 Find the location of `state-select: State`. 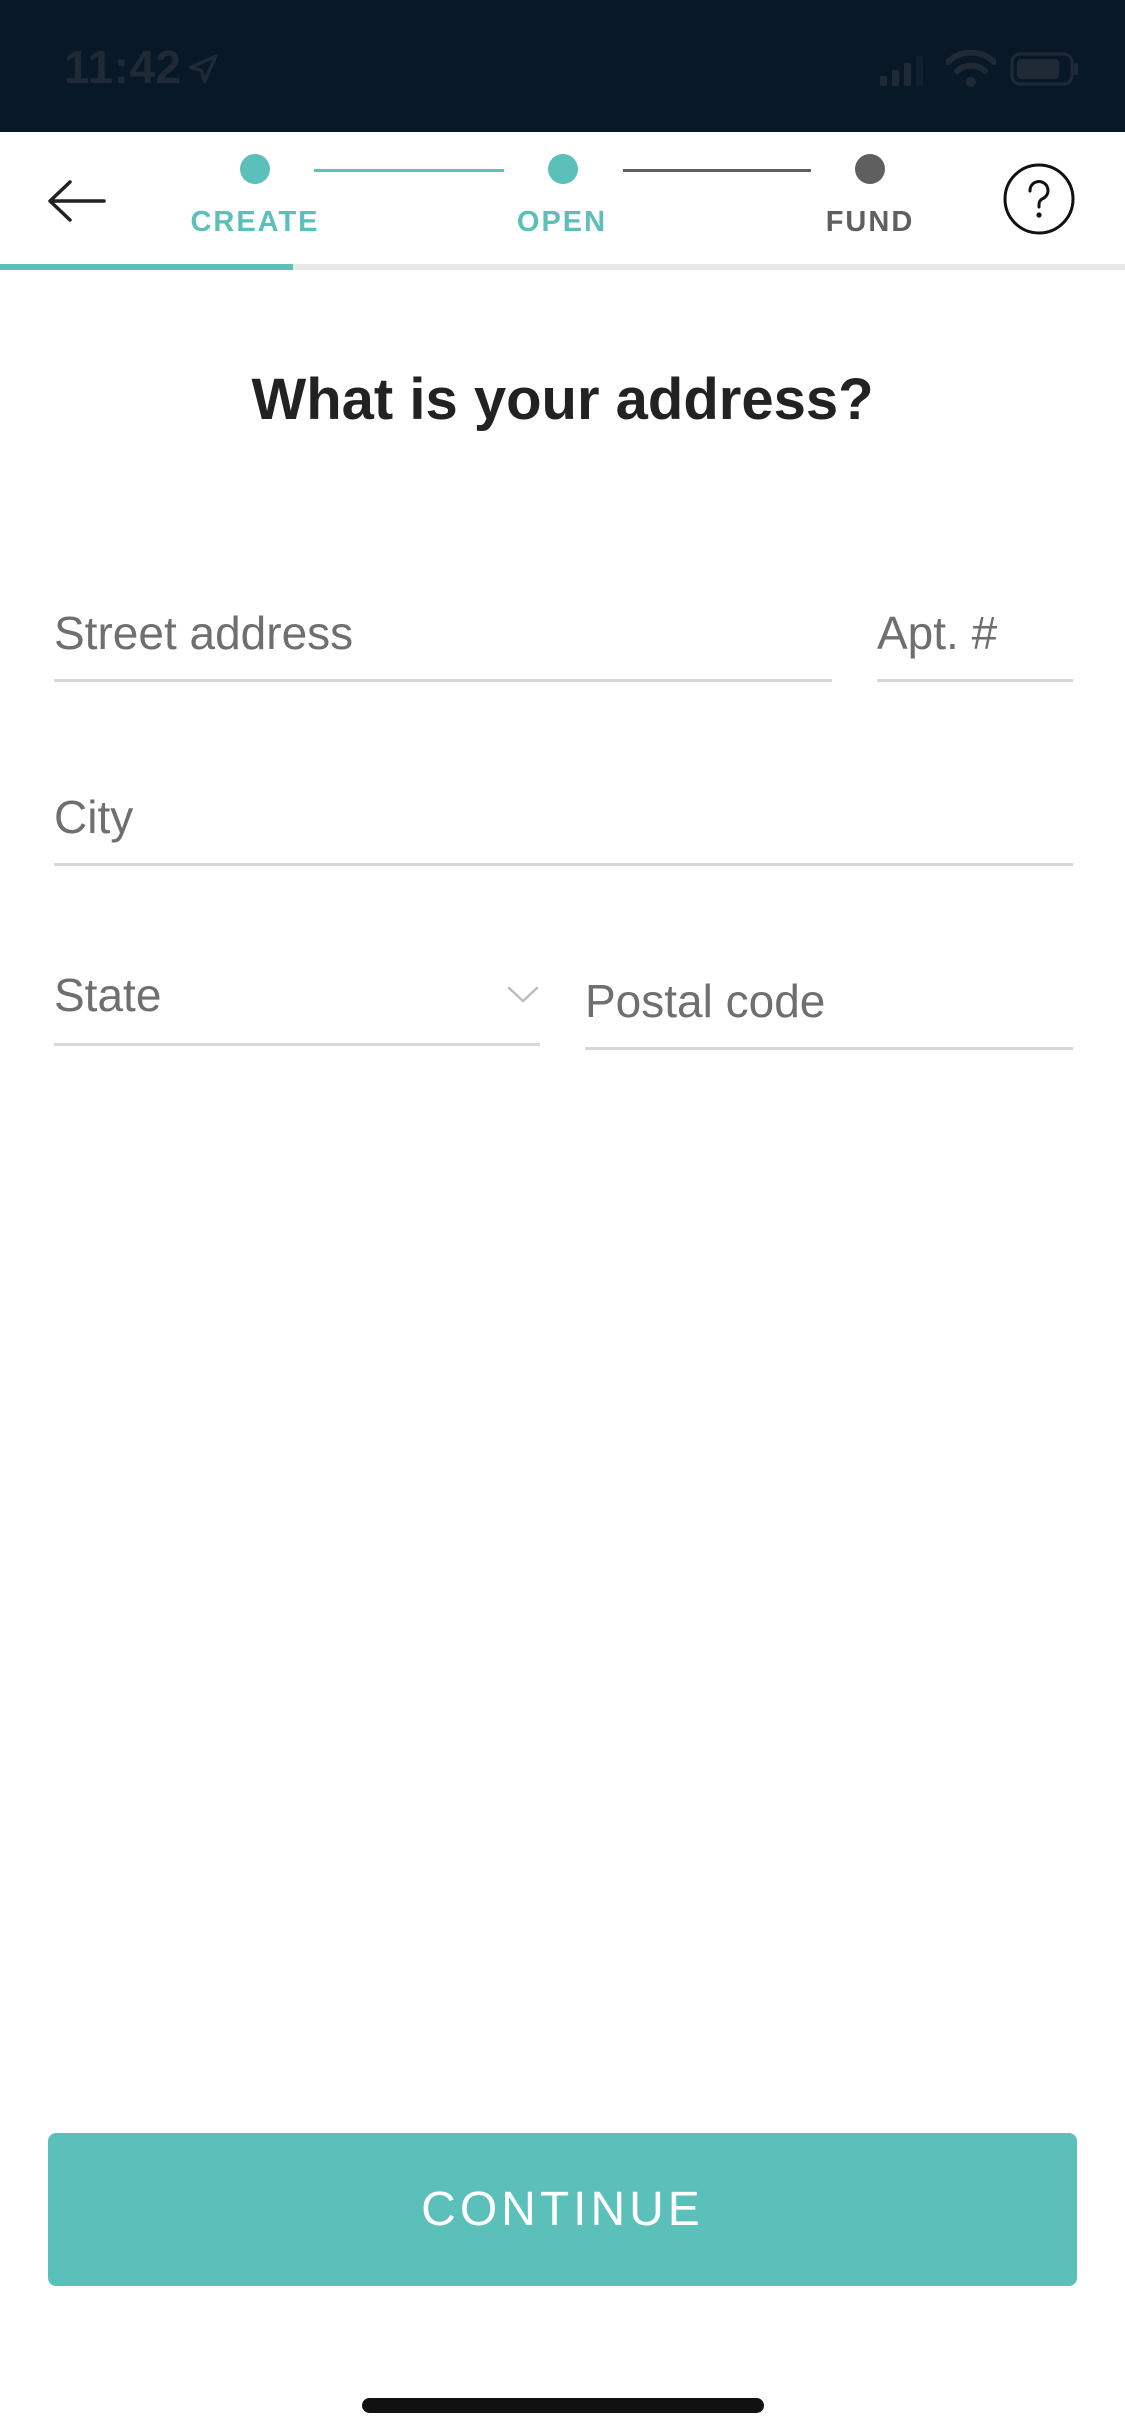

state-select: State is located at coordinates (297, 1007).